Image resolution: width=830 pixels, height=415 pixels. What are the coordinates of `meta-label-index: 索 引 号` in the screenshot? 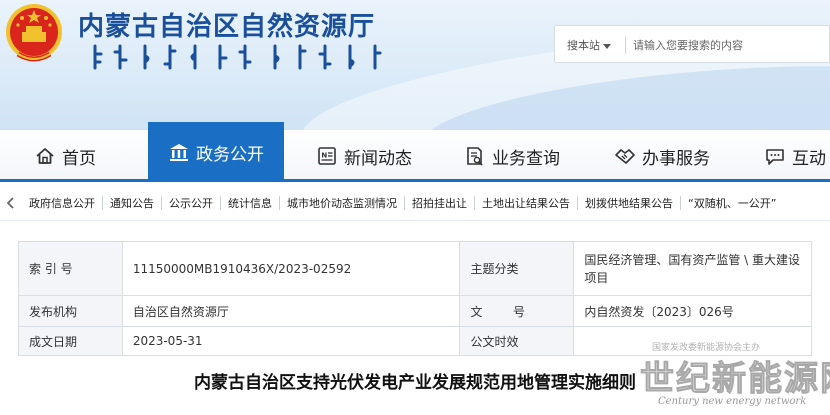 It's located at (70, 268).